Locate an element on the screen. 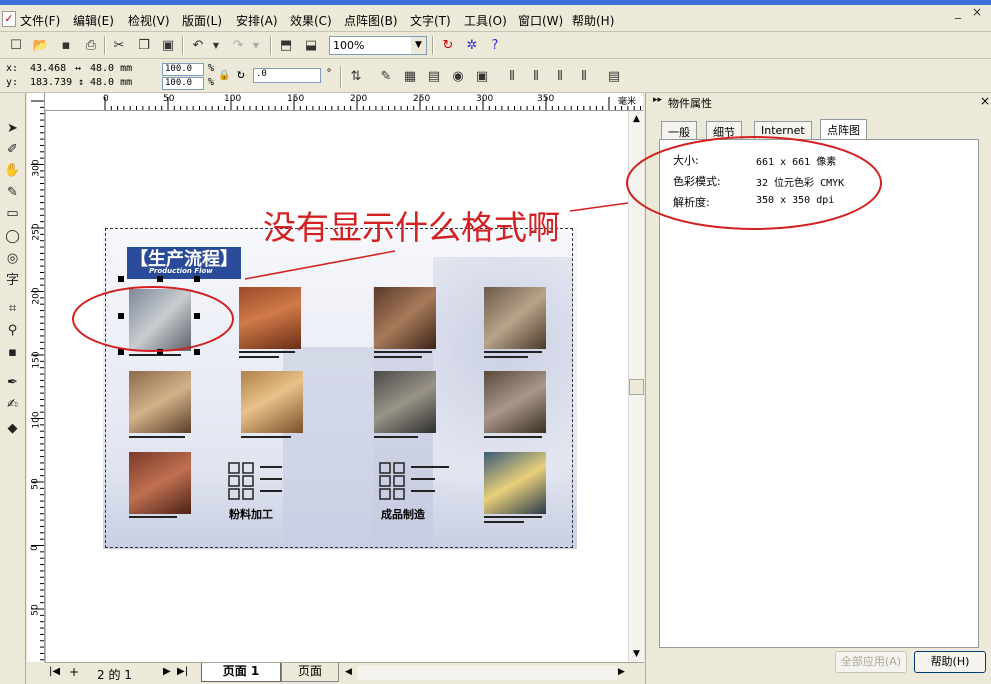 This screenshot has width=991, height=684. application-launcher-icon: ↻ is located at coordinates (448, 45).